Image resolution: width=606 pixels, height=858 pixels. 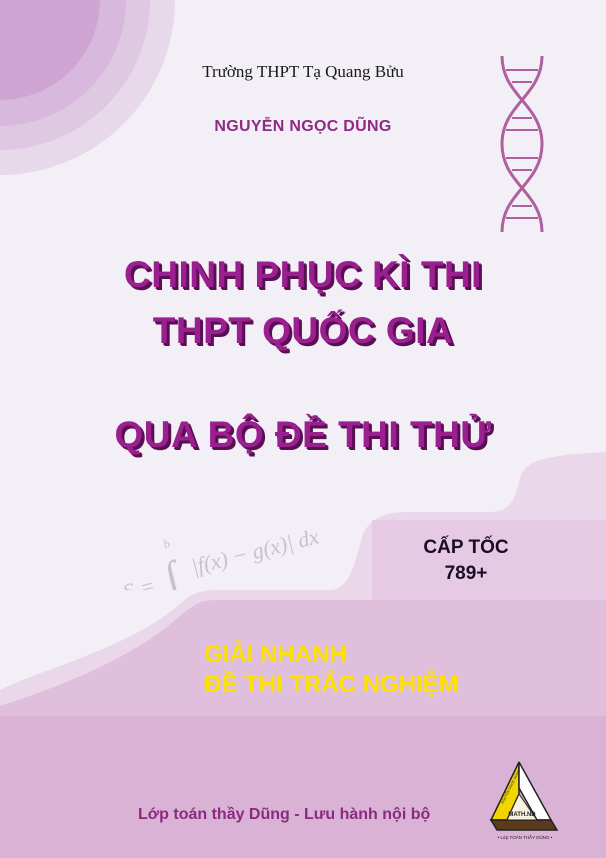 I want to click on integral-formula: S = ∫ b a |f(x) − g(x)| dx, so click(x=221, y=556).